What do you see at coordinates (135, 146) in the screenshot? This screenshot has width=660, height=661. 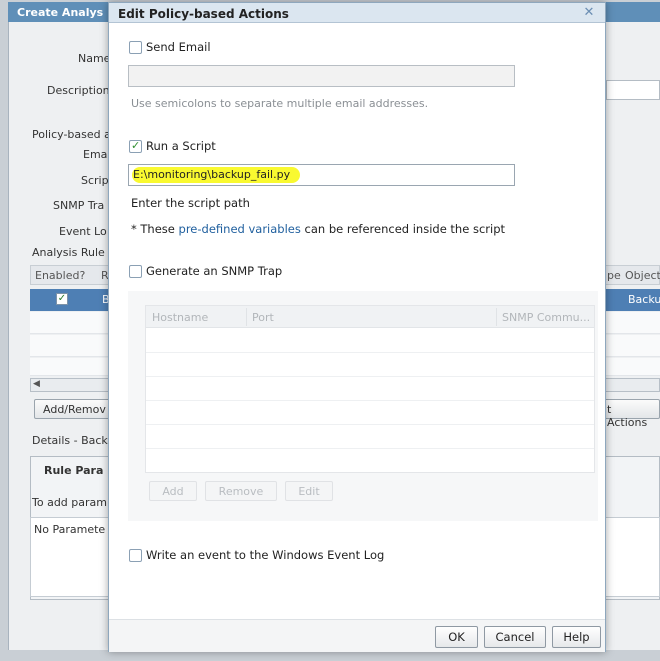 I see `run-script-checkbox` at bounding box center [135, 146].